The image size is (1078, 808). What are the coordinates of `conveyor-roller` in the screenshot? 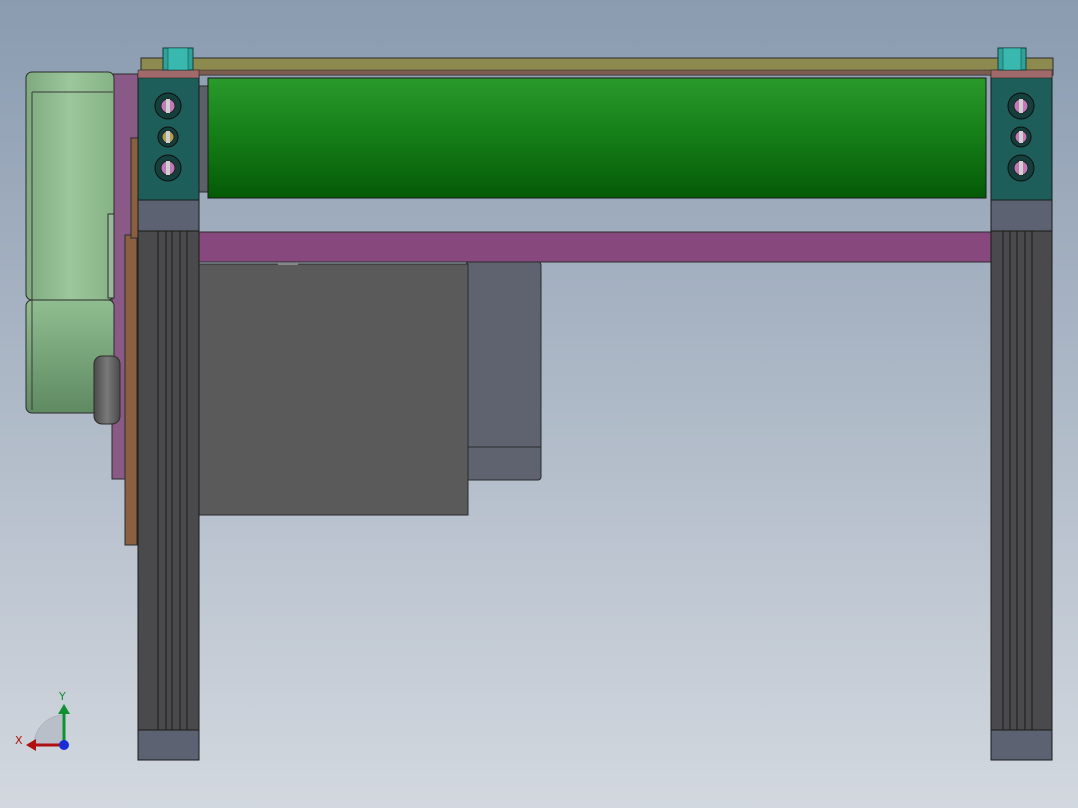 It's located at (592, 138).